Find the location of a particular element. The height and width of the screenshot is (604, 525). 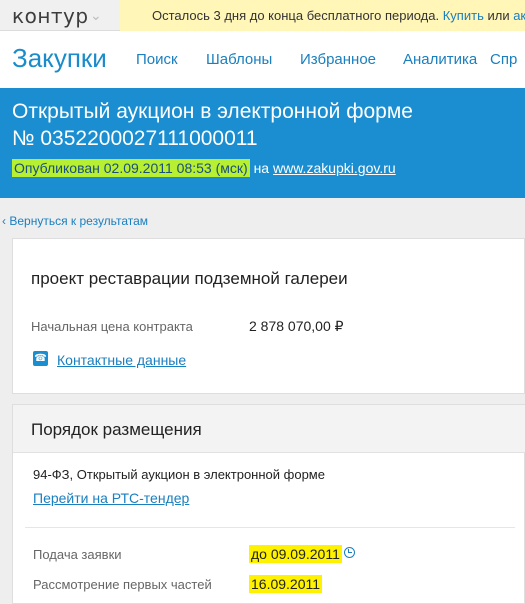

price-value: 2 878 070,00 ₽ is located at coordinates (296, 326).